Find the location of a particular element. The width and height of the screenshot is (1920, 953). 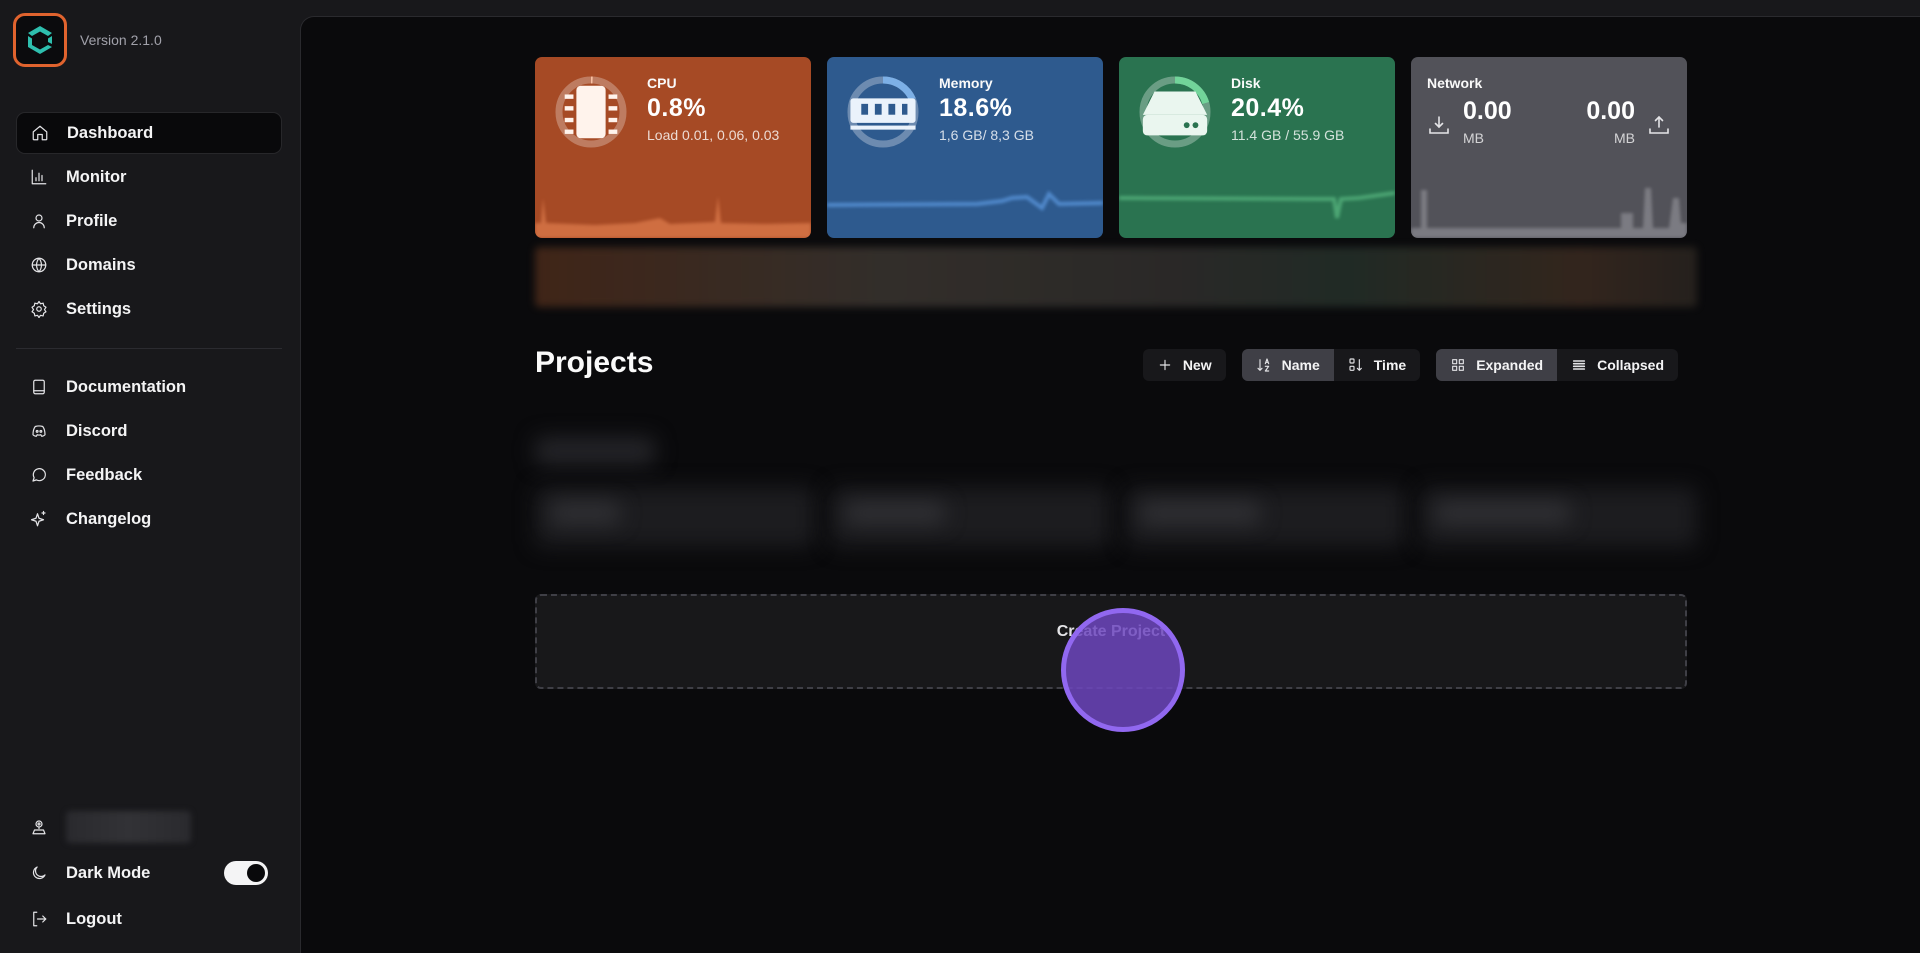

secondary-nav: Documentation Discord Feedback Changelog is located at coordinates (149, 454).